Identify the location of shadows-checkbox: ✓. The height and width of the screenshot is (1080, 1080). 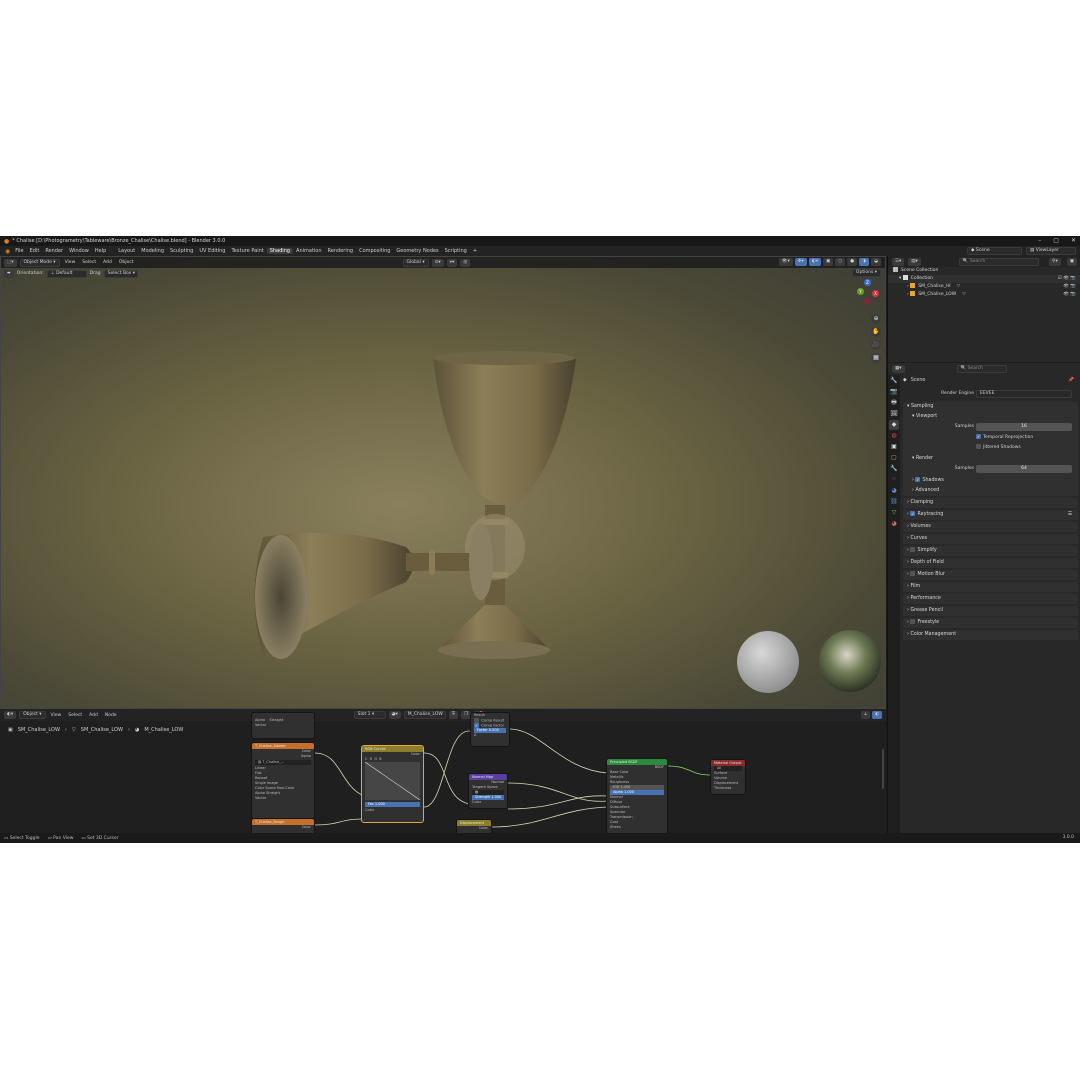
(918, 479).